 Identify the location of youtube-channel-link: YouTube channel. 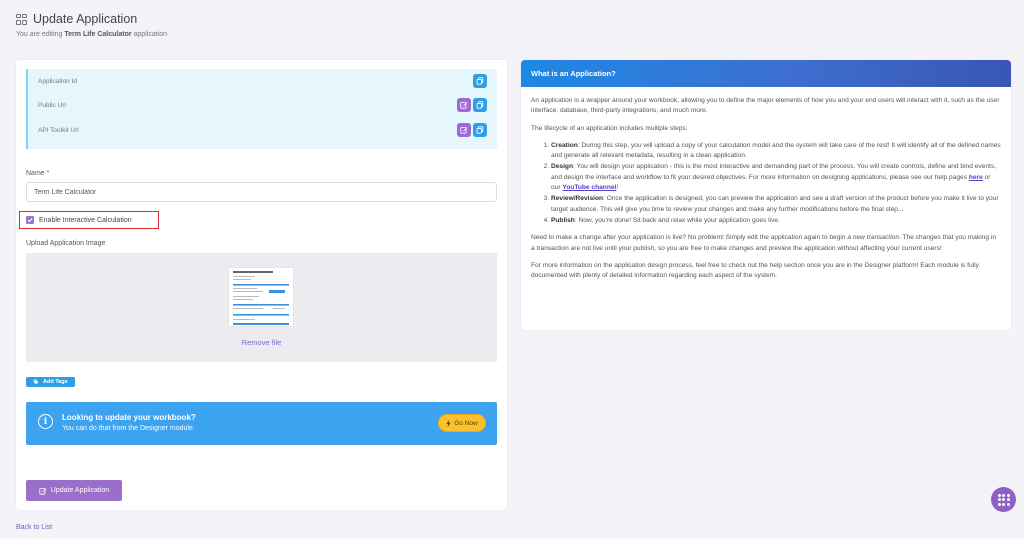
(589, 187).